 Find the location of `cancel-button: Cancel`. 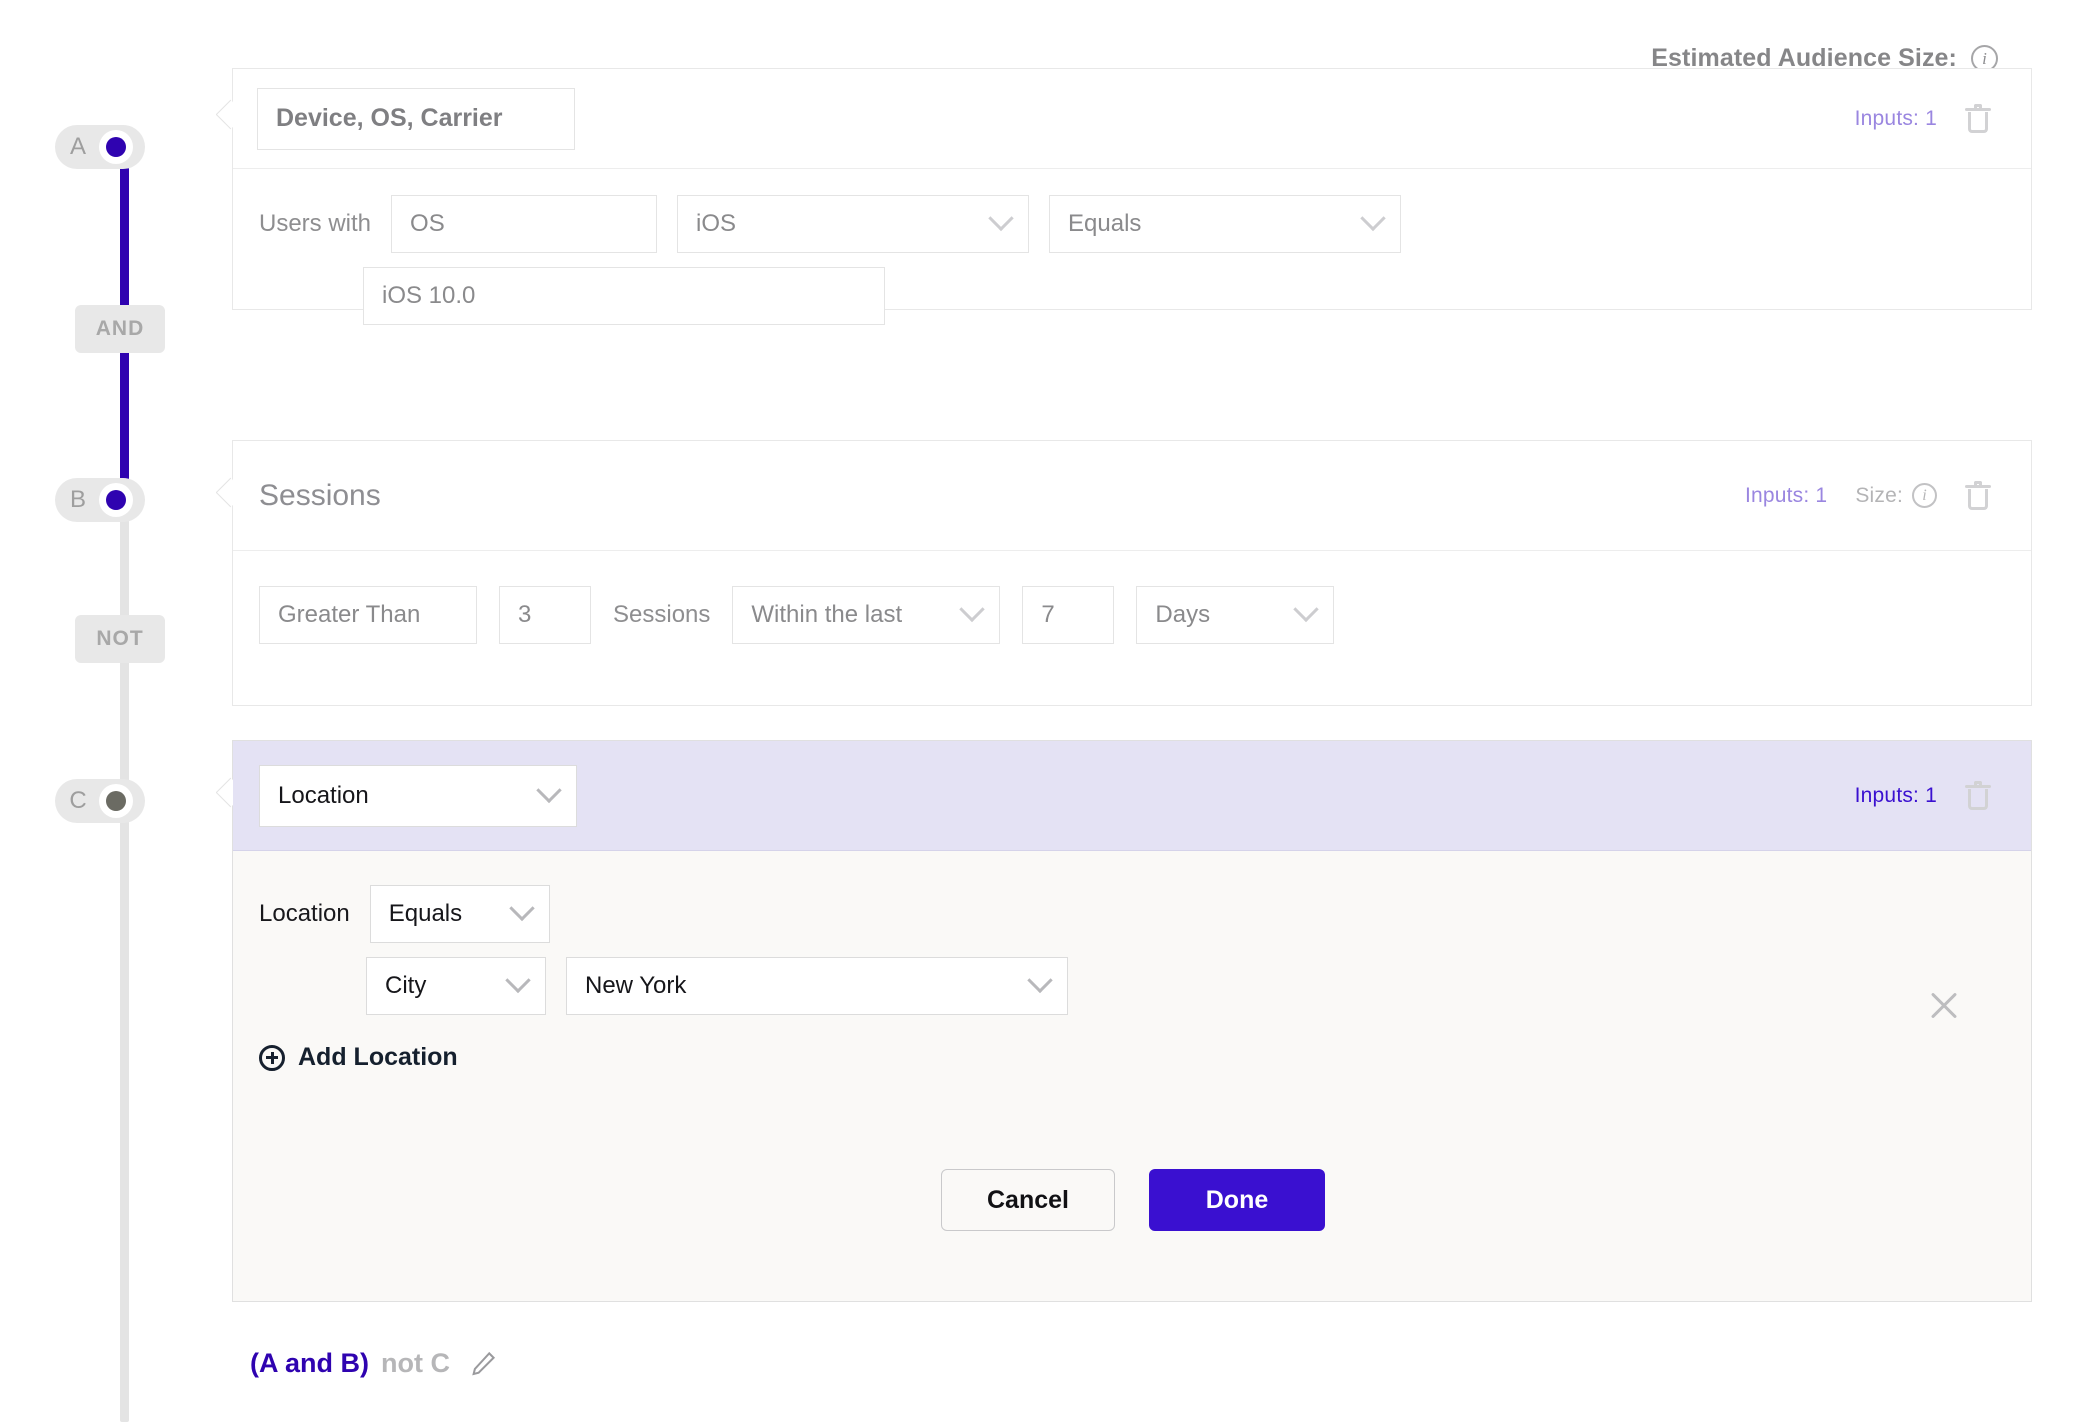

cancel-button: Cancel is located at coordinates (1028, 1200).